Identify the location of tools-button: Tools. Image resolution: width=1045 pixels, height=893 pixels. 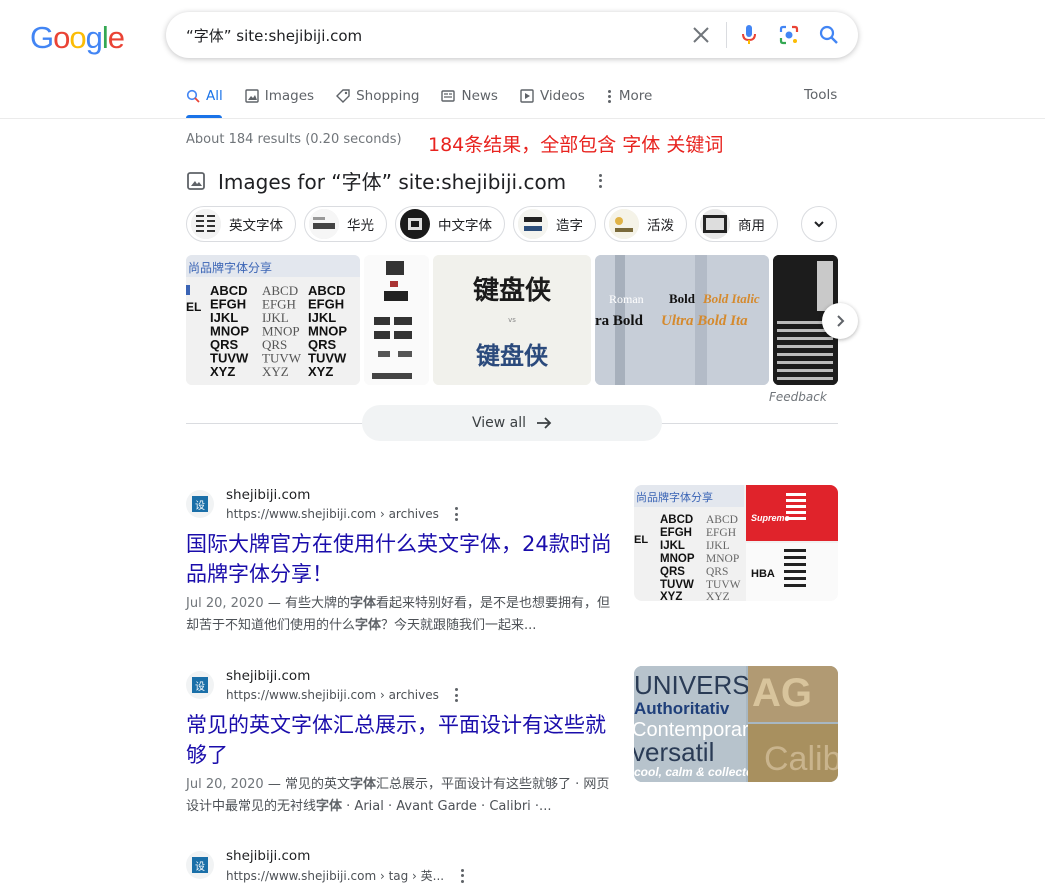
(820, 95).